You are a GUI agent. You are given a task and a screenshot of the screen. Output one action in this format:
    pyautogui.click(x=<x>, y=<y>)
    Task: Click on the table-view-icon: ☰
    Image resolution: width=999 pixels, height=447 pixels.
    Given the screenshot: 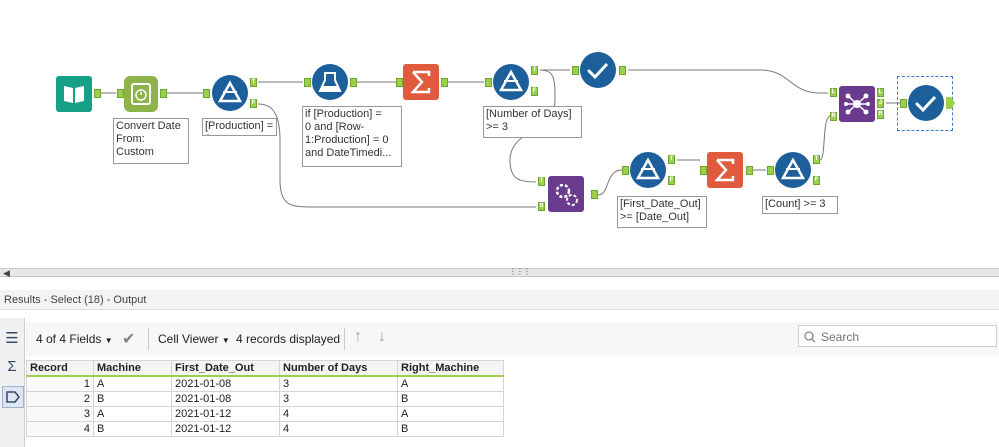 What is the action you would take?
    pyautogui.click(x=12, y=338)
    